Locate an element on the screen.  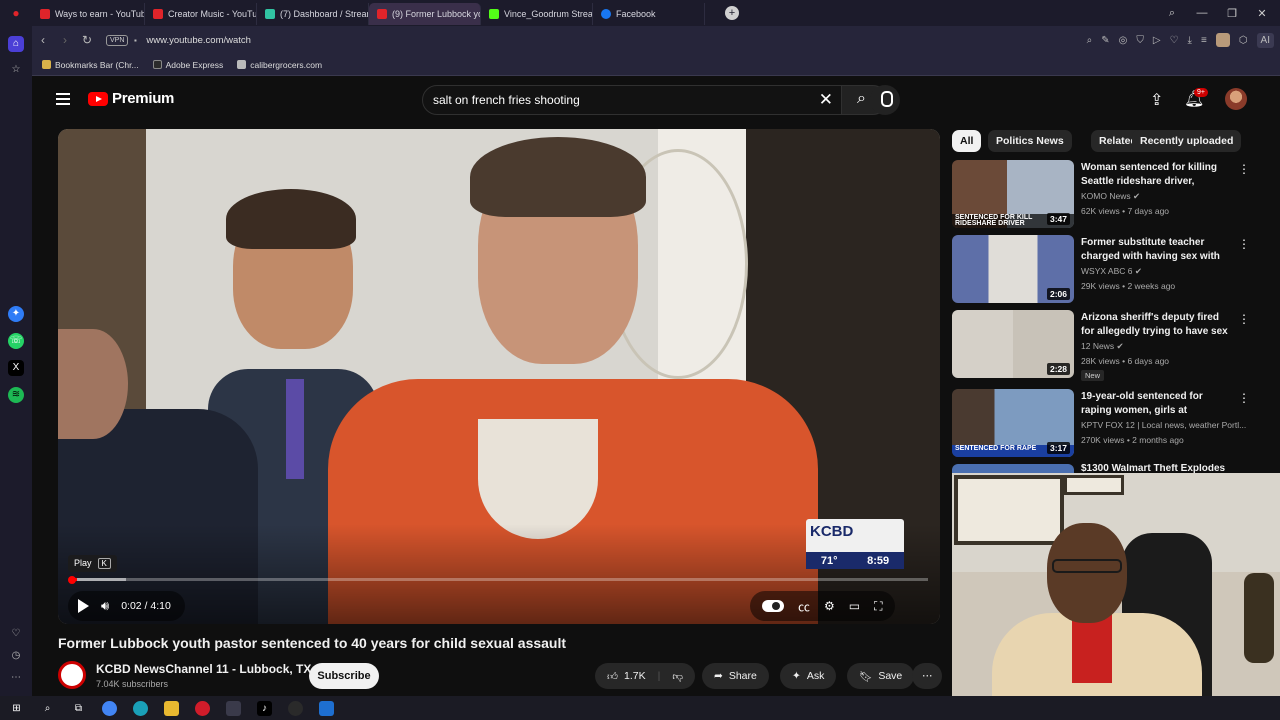
search-input: salt on french fries shooting ✕ is located at coordinates (632, 100).